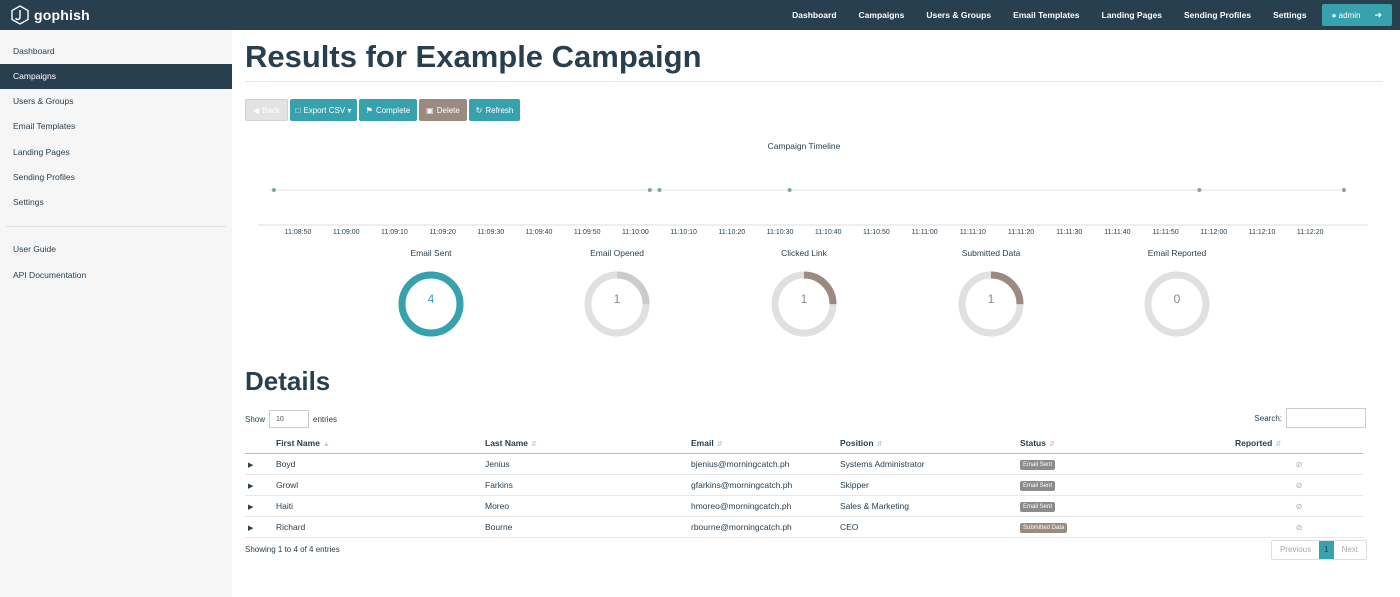 The height and width of the screenshot is (597, 1400). What do you see at coordinates (1299, 443) in the screenshot?
I see `column-header-reported: Reported ⇵` at bounding box center [1299, 443].